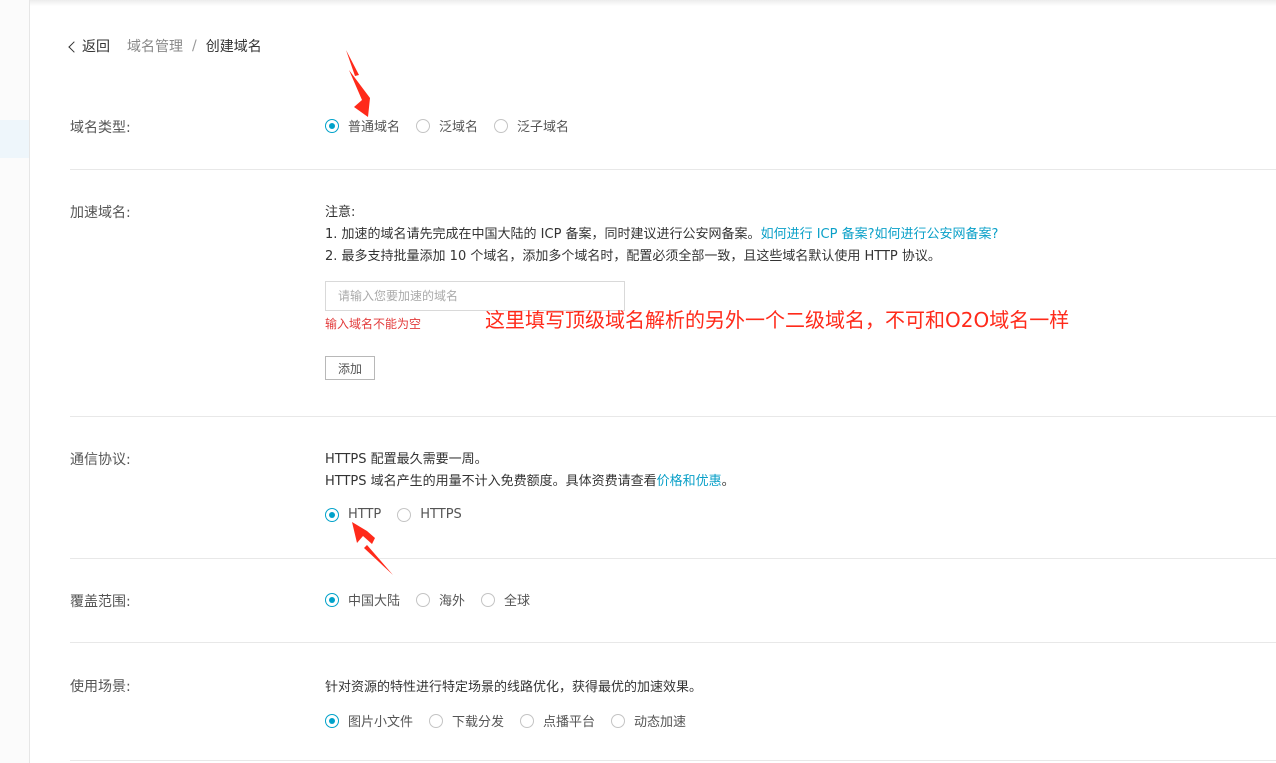 This screenshot has height=763, width=1276. I want to click on scenario-label: 使用场景:, so click(100, 687).